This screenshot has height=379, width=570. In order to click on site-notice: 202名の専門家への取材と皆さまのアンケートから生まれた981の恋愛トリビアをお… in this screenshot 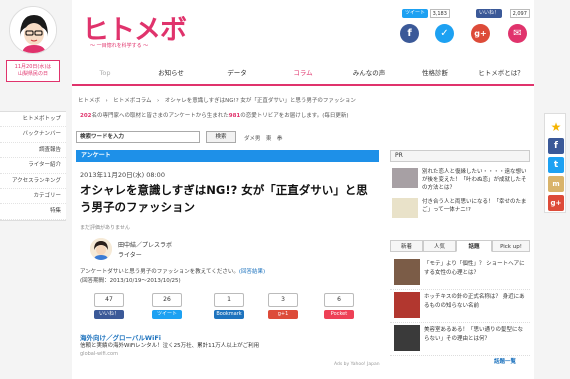, I will do `click(214, 115)`.